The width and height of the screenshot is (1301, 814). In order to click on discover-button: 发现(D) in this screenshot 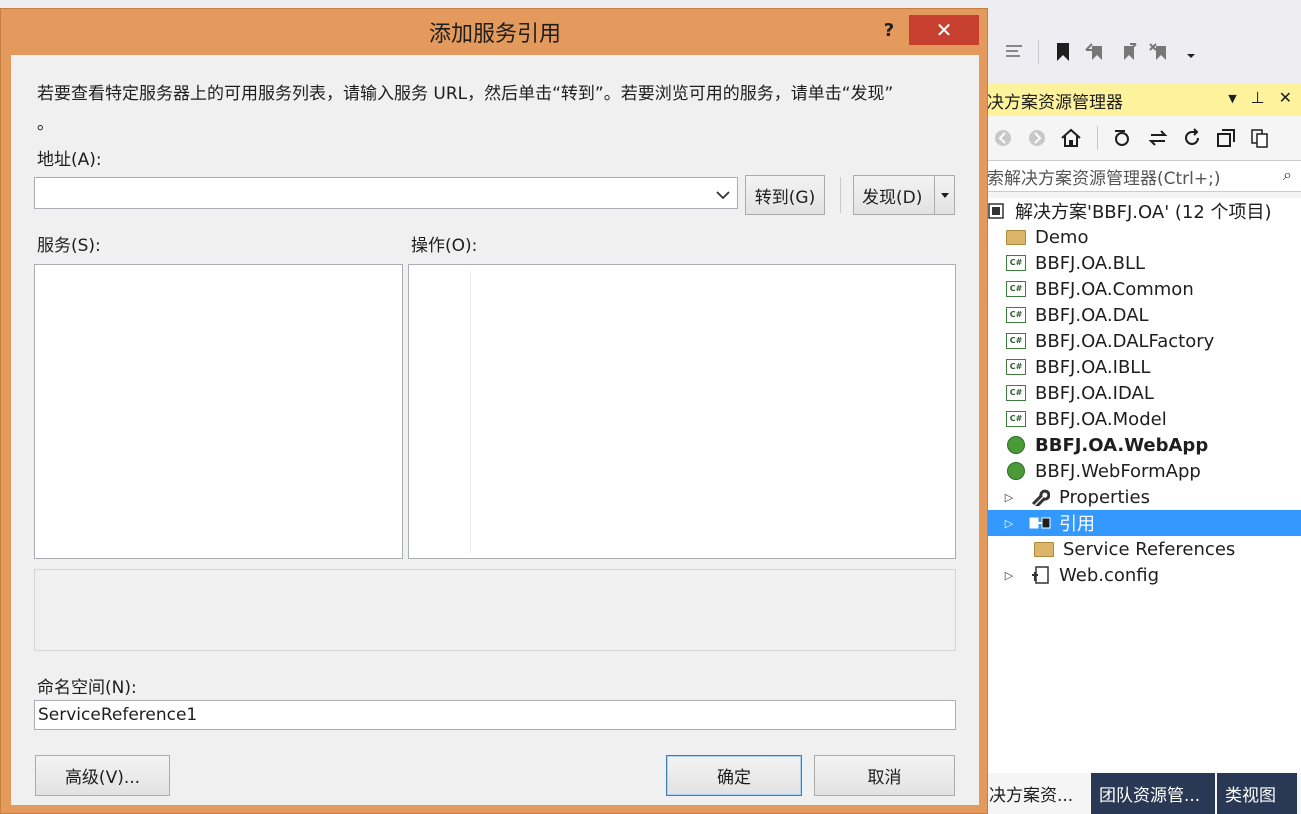, I will do `click(904, 195)`.